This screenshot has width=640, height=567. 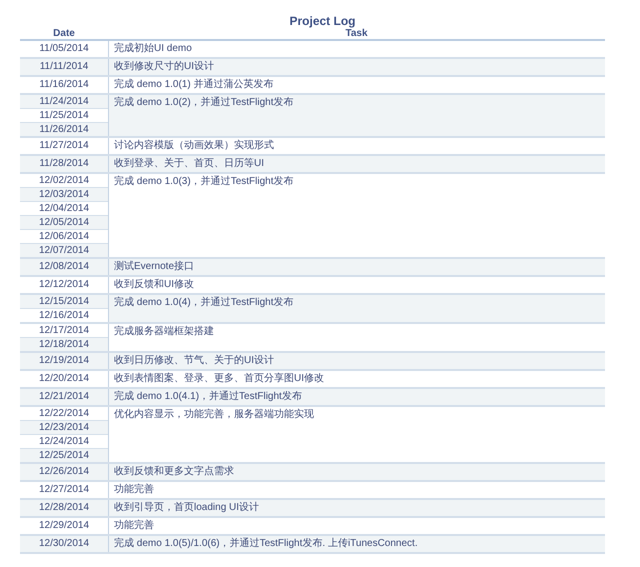 What do you see at coordinates (64, 397) in the screenshot?
I see `date-cell-text: 12/21/2014` at bounding box center [64, 397].